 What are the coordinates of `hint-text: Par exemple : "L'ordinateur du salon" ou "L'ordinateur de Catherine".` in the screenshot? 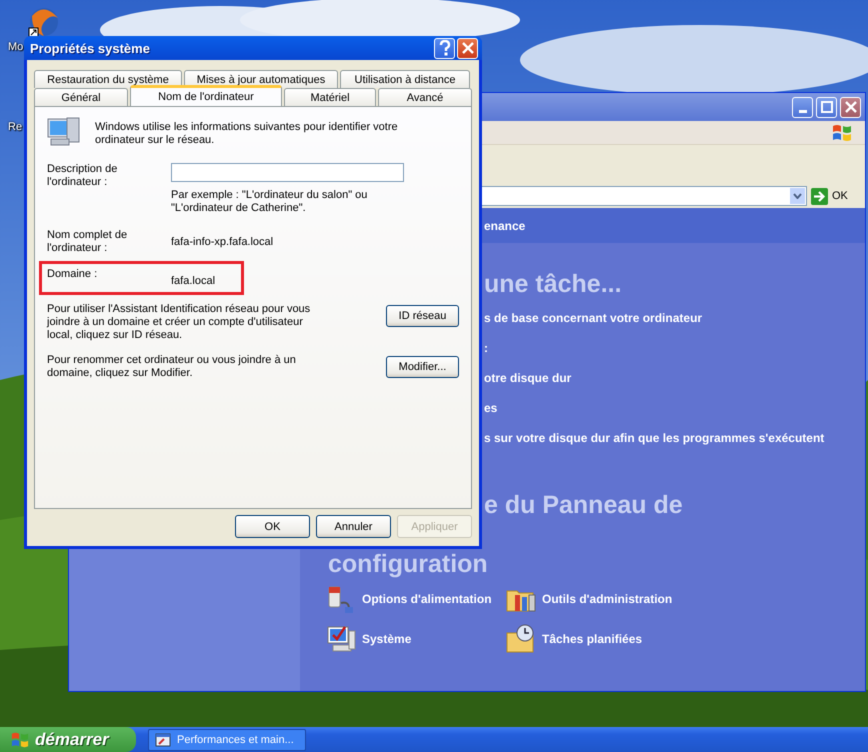 It's located at (269, 202).